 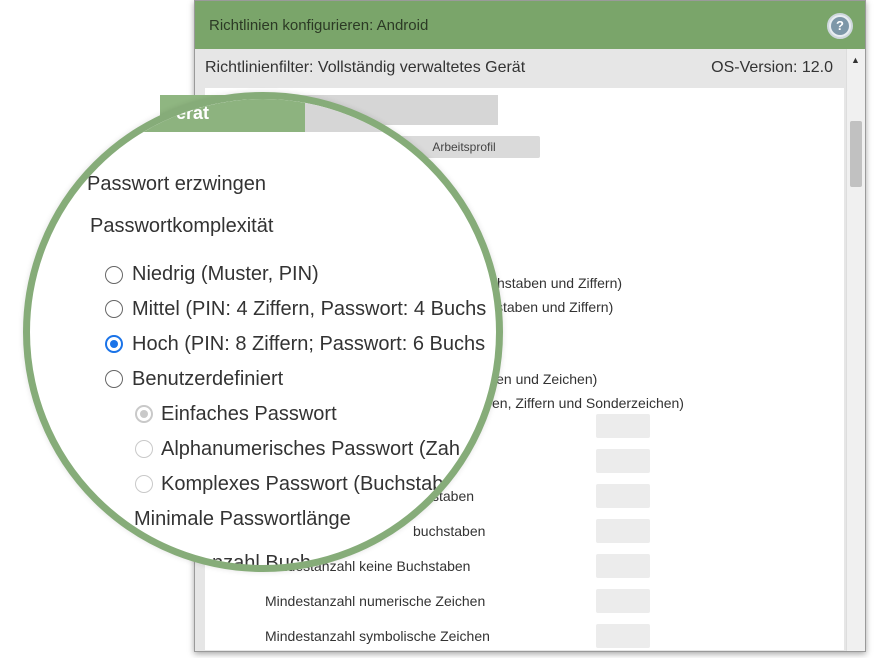 What do you see at coordinates (623, 636) in the screenshot?
I see `min-symbol-input` at bounding box center [623, 636].